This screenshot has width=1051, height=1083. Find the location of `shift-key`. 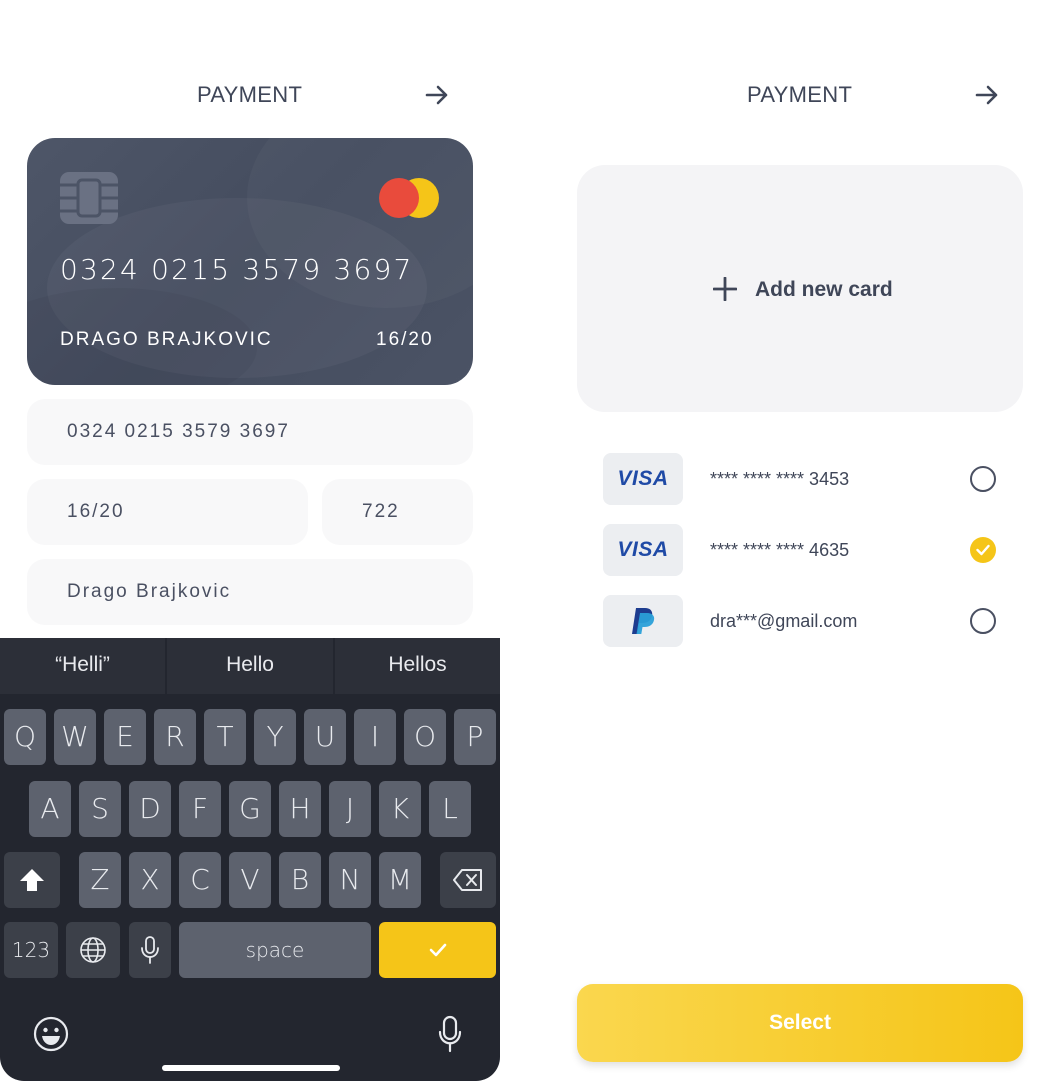

shift-key is located at coordinates (32, 880).